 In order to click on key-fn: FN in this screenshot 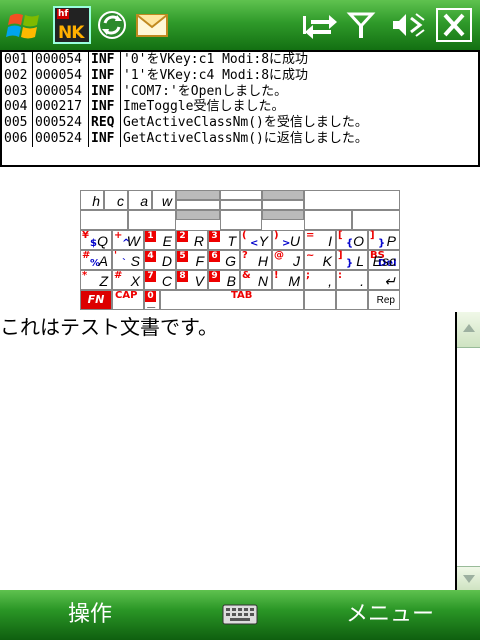, I will do `click(96, 300)`.